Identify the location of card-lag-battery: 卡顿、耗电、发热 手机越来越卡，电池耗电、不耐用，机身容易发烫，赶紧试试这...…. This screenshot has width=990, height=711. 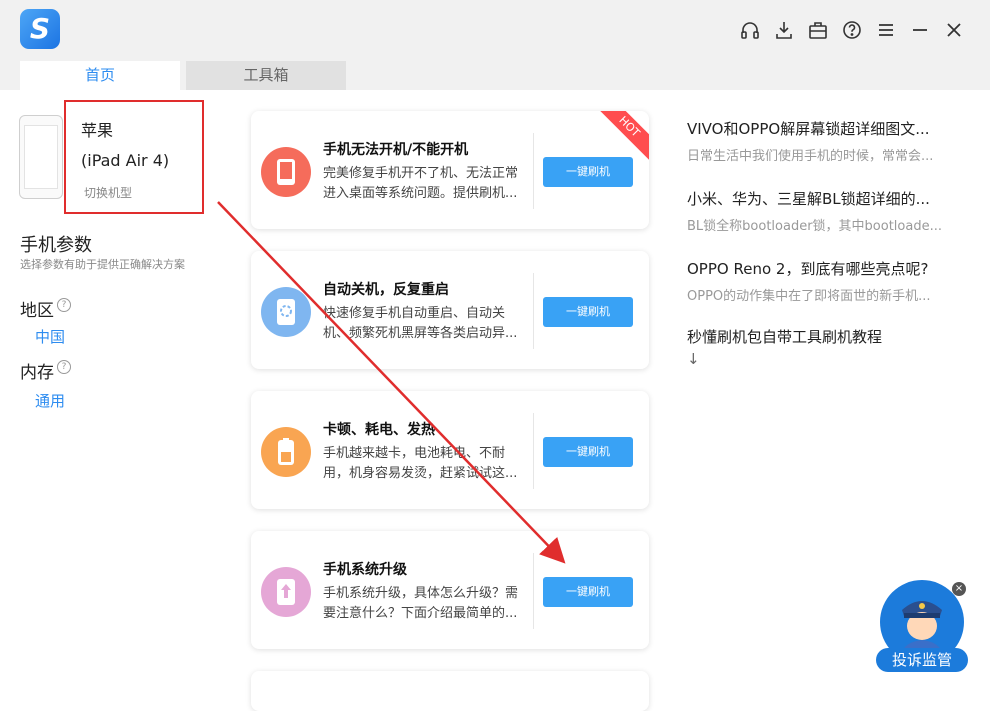
(450, 450).